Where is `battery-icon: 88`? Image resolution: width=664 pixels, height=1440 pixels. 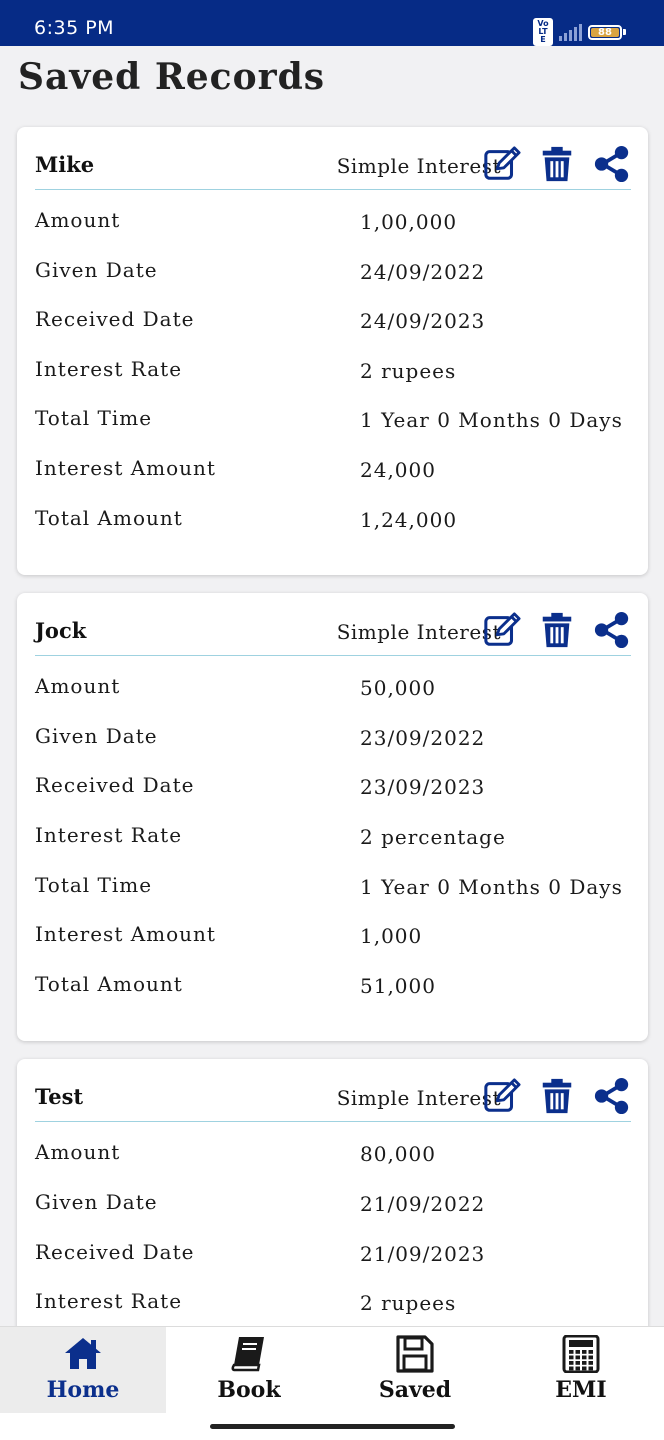 battery-icon: 88 is located at coordinates (607, 32).